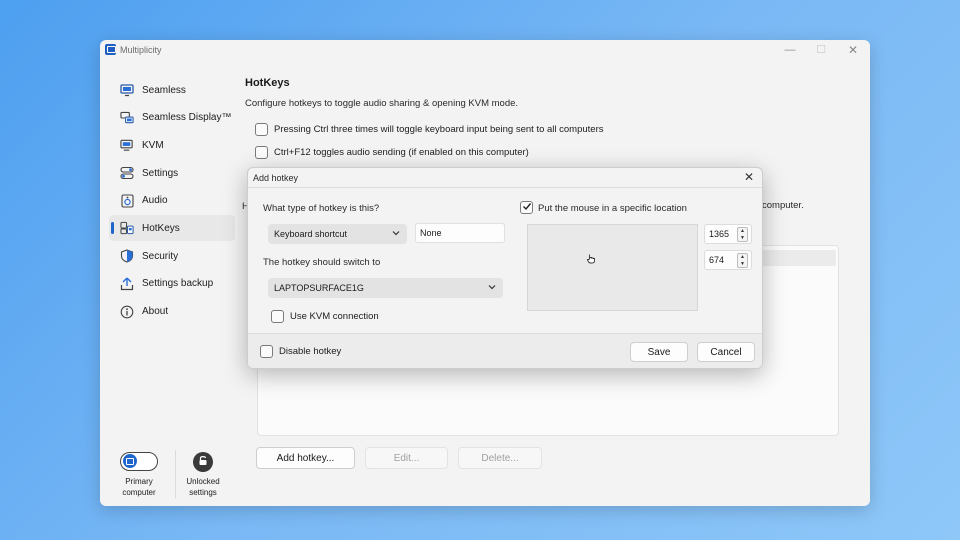 Image resolution: width=960 pixels, height=540 pixels. Describe the element at coordinates (719, 234) in the screenshot. I see `mouse-x-value: 1365` at that location.